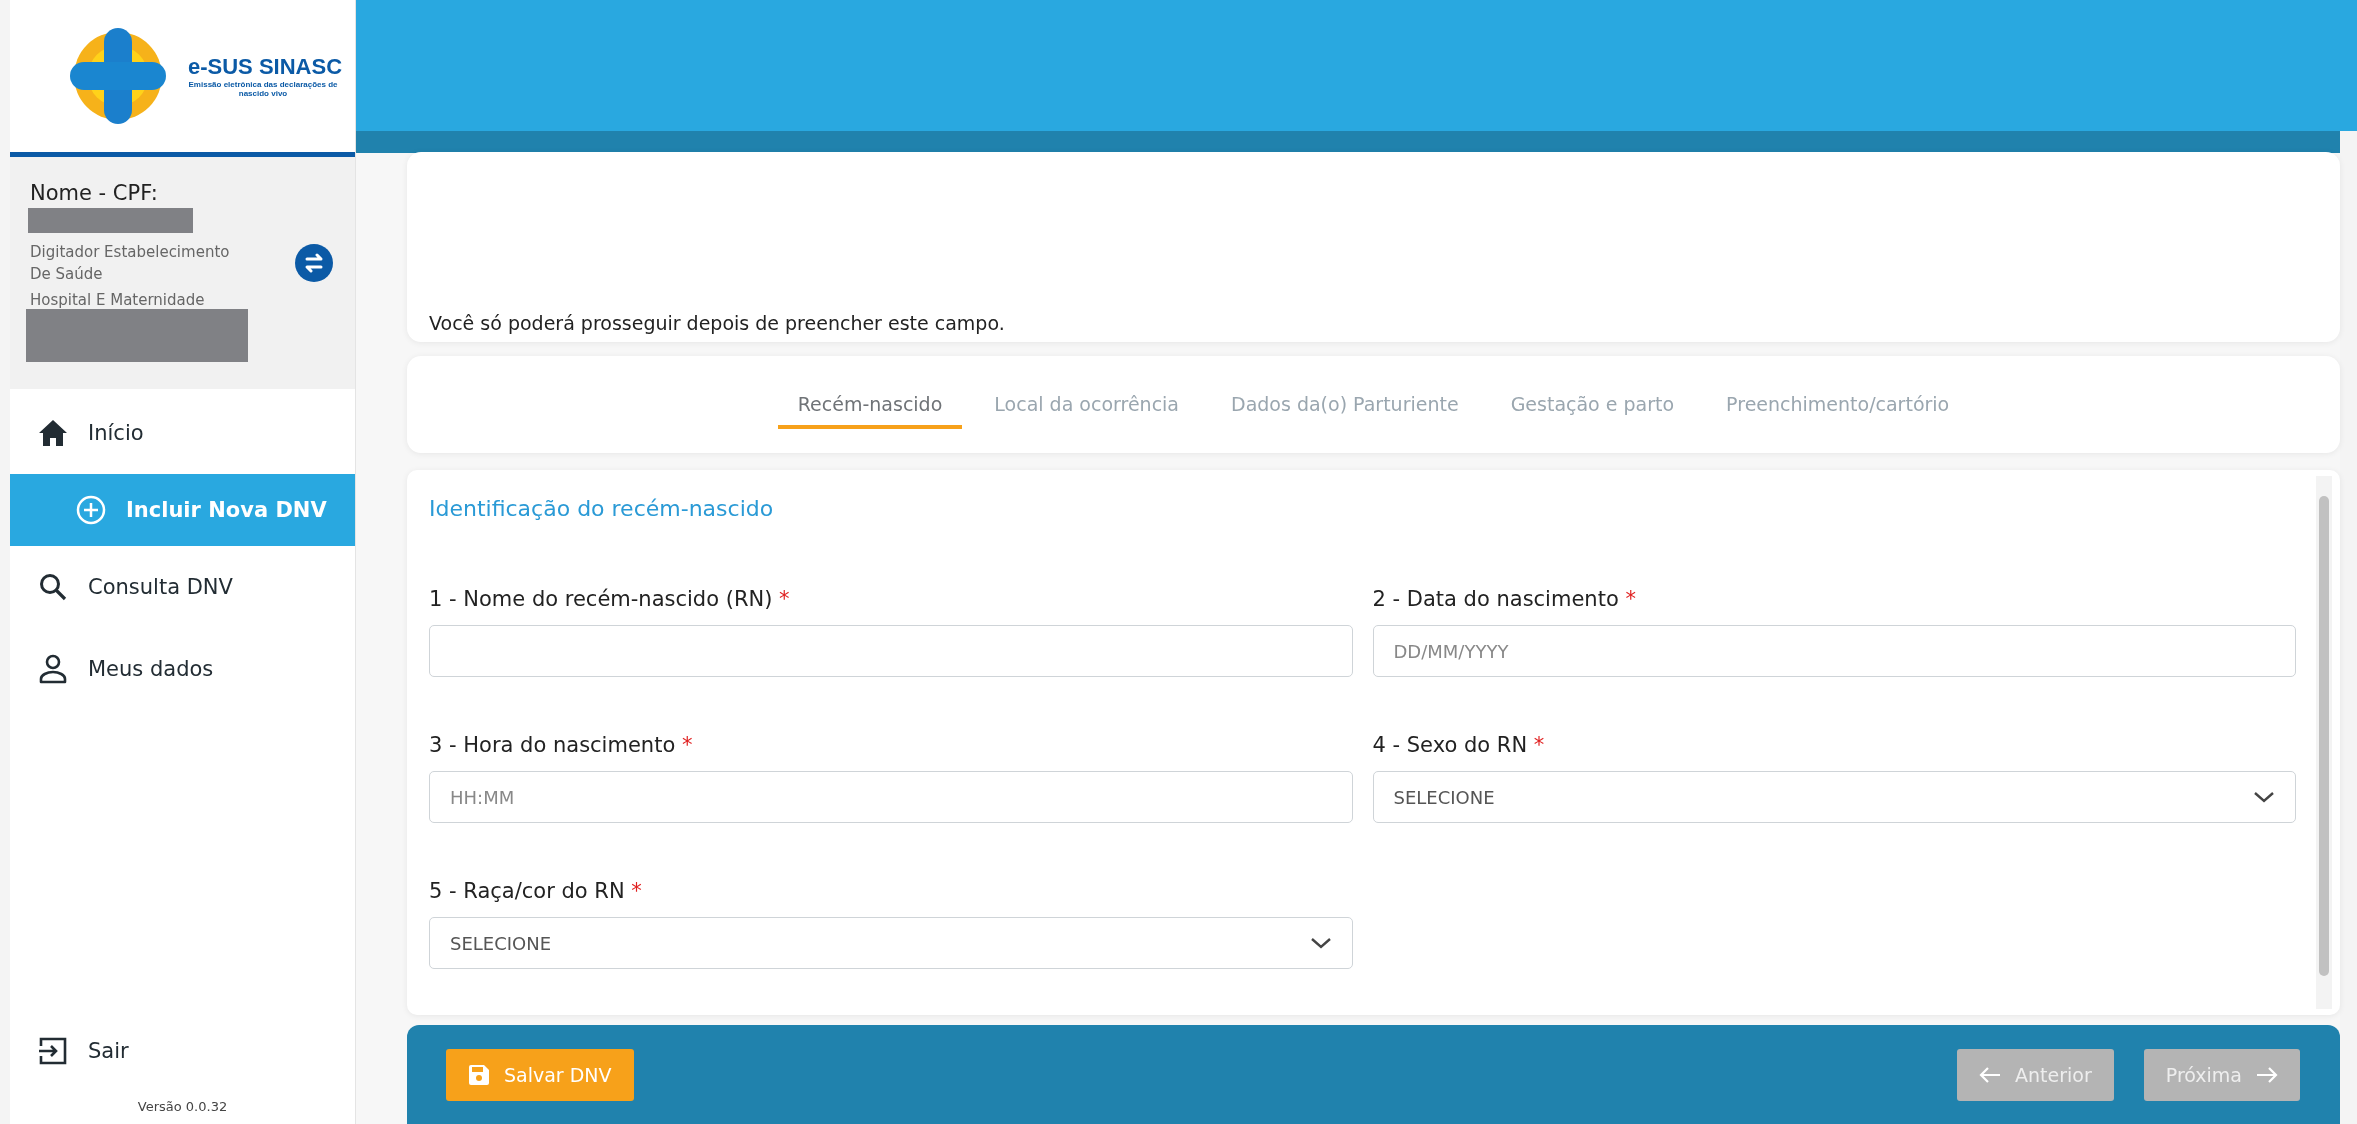  I want to click on step-tab: Dados da(o) Parturiente, so click(1345, 404).